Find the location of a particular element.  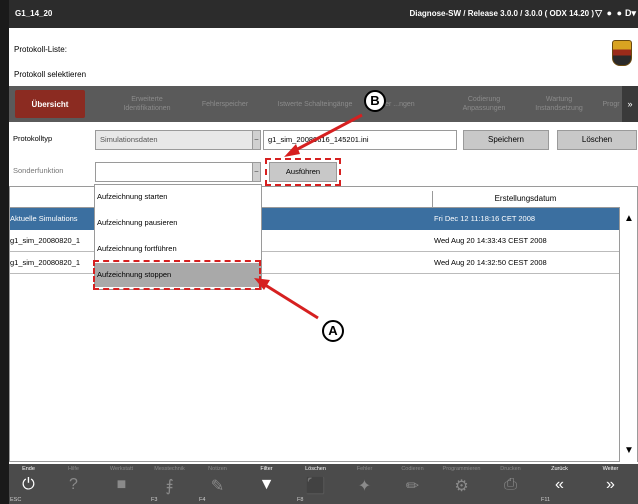

row-date: Wed Aug 20 14:33:43 CEST 2008 is located at coordinates (490, 240).